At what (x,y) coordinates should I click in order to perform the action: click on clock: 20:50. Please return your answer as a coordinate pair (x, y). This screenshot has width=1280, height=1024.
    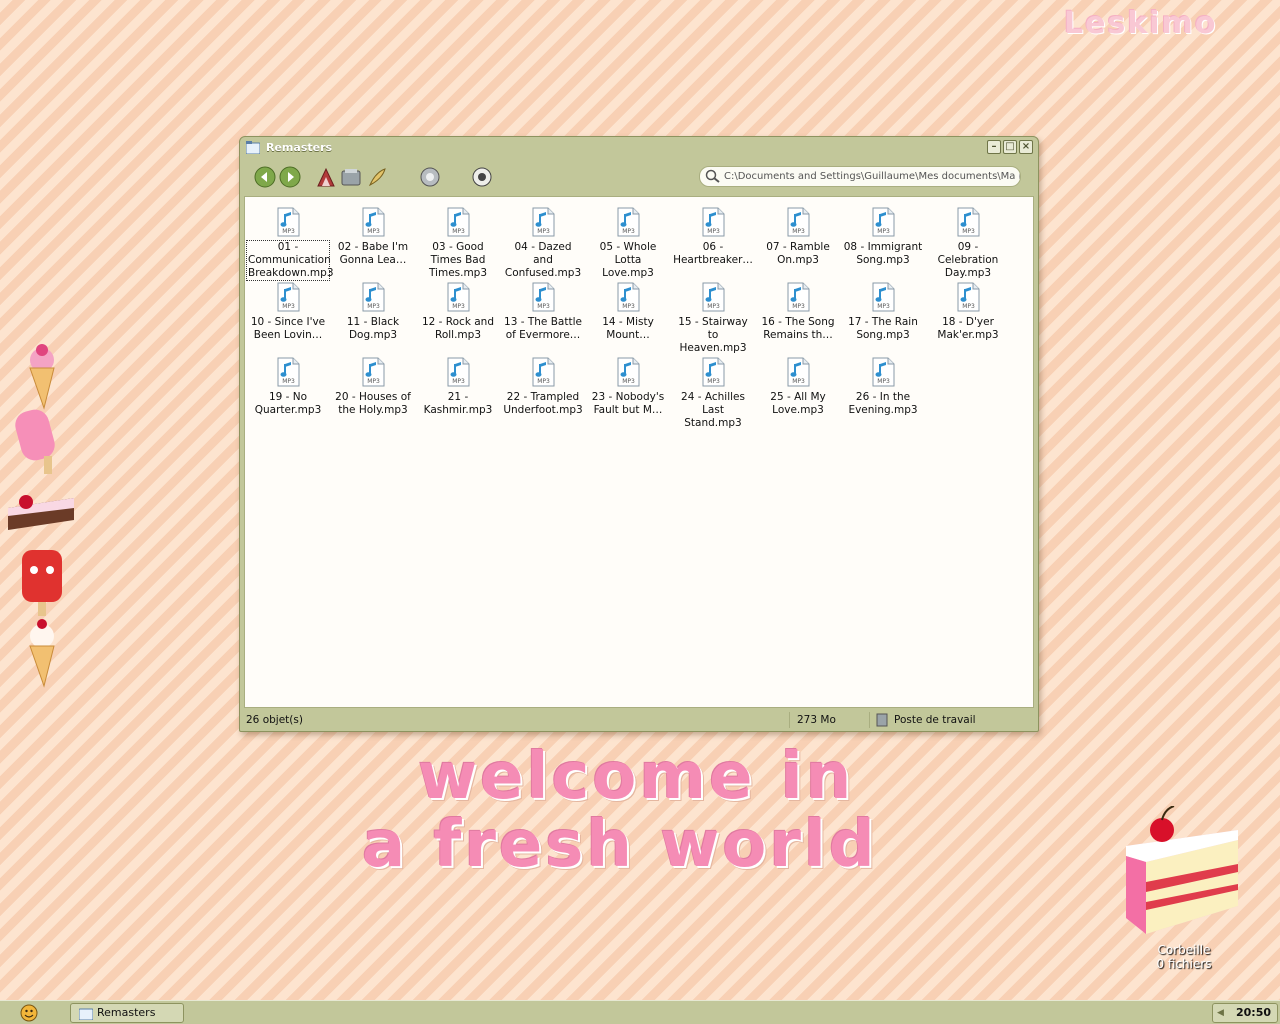
    Looking at the image, I should click on (1253, 1012).